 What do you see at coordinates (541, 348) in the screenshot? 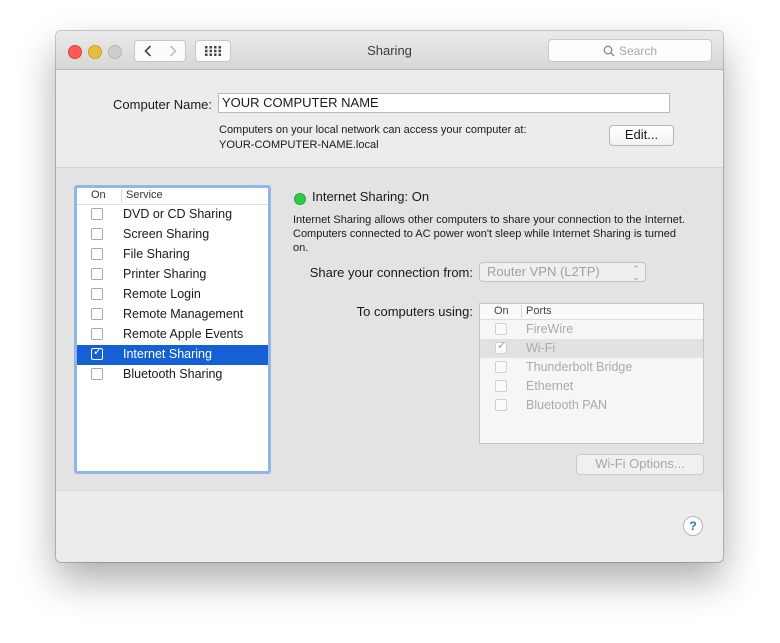
I see `port-label: Wi-Fi` at bounding box center [541, 348].